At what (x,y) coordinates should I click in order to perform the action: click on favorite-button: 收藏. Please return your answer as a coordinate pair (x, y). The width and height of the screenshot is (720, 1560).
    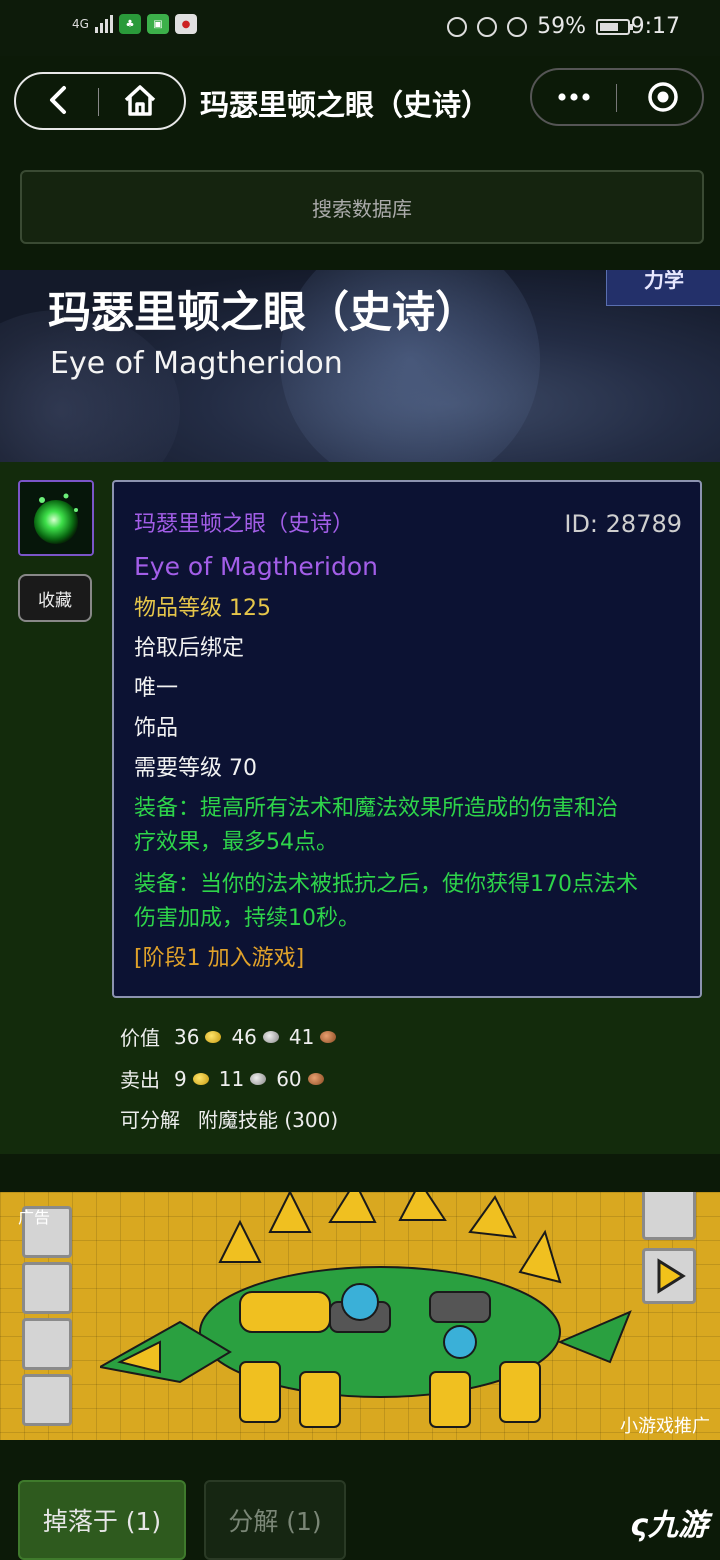
    Looking at the image, I should click on (55, 598).